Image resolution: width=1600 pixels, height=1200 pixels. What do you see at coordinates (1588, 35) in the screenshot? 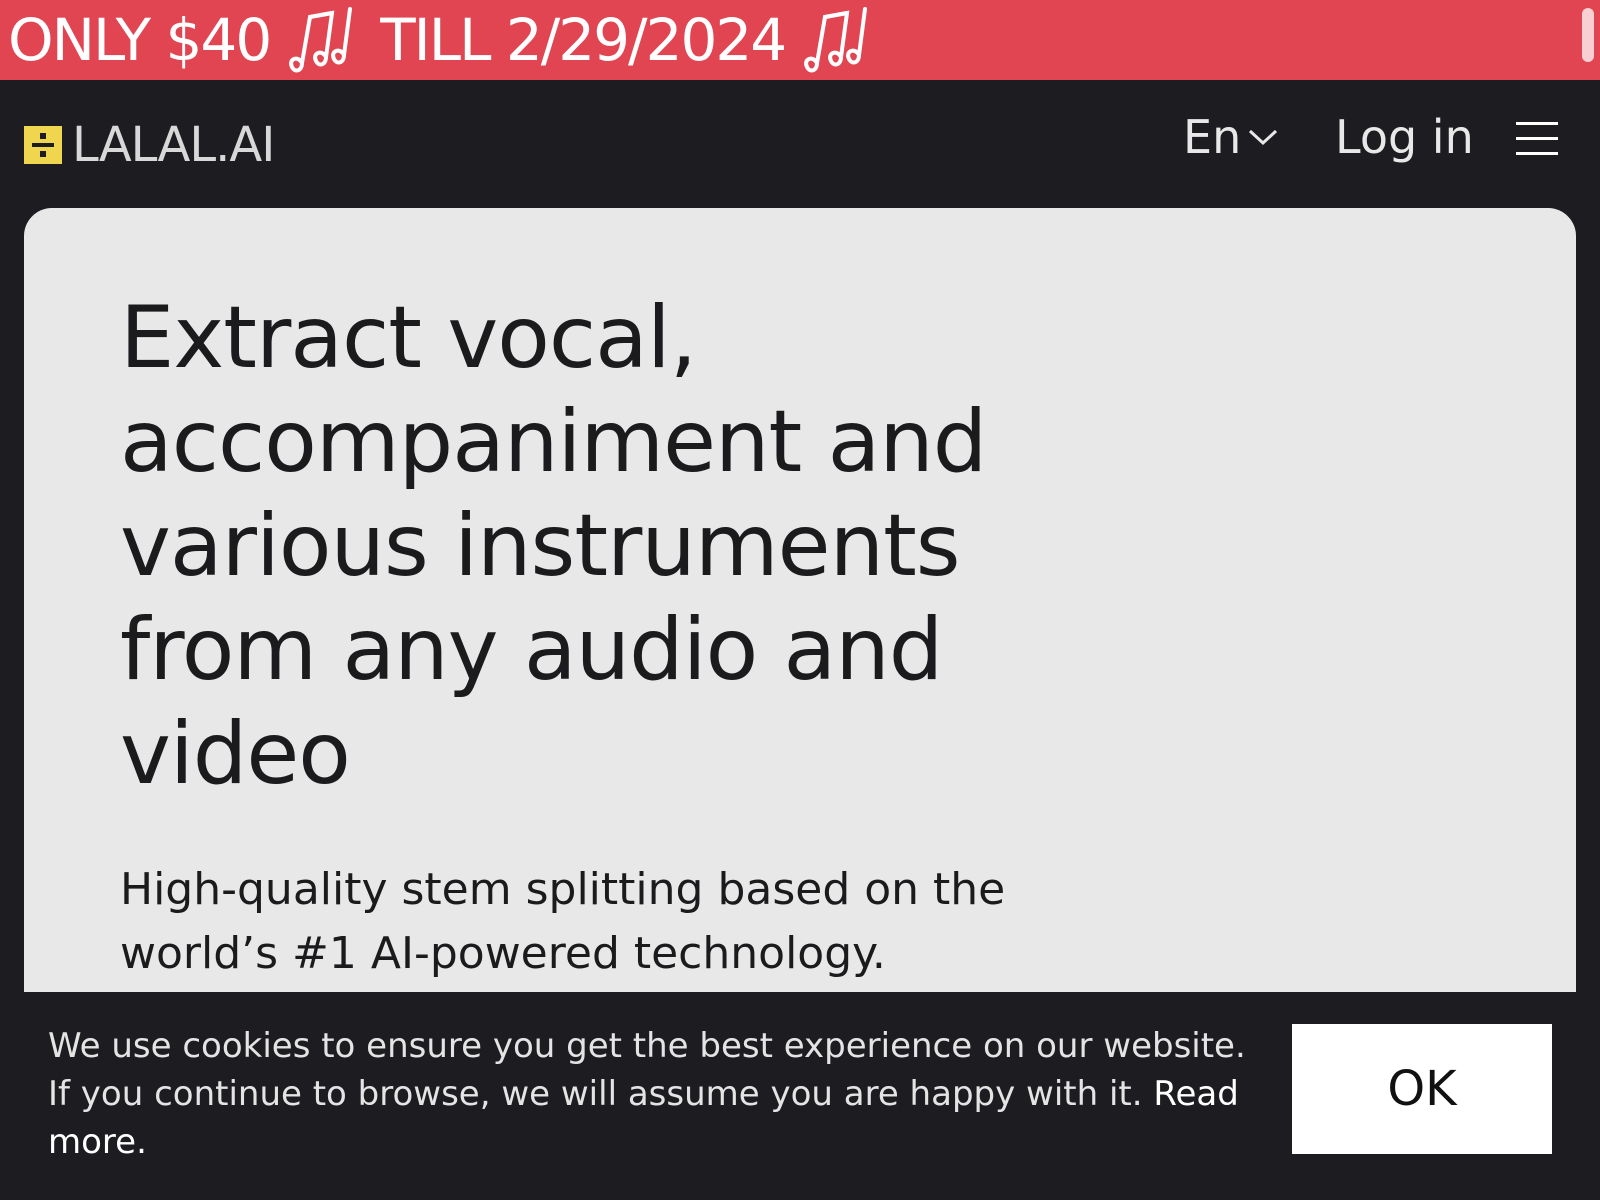
I see `scrollbar` at bounding box center [1588, 35].